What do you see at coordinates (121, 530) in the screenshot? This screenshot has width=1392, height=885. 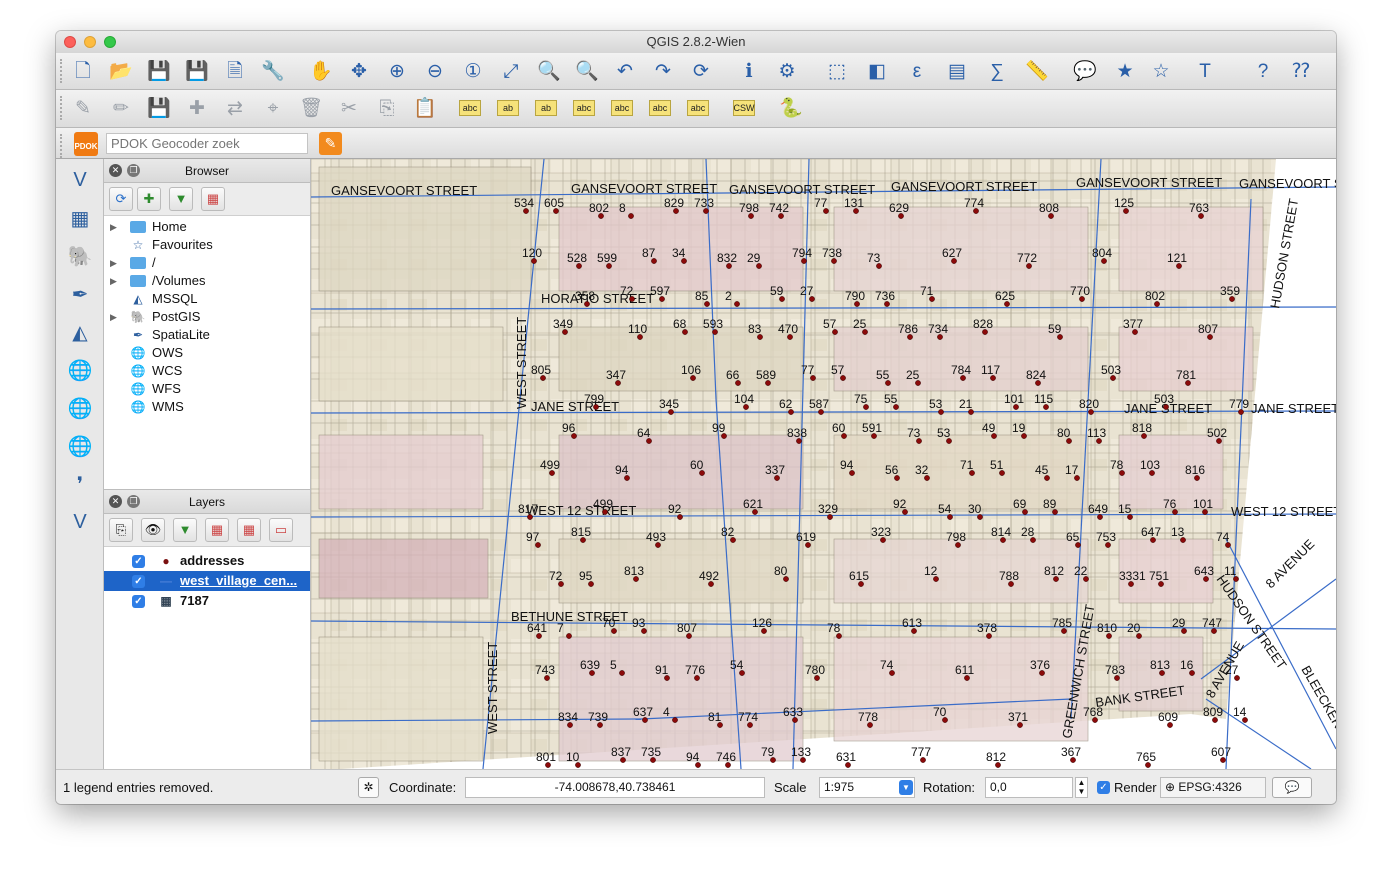 I see `open-layer-styling-icon: ⎘` at bounding box center [121, 530].